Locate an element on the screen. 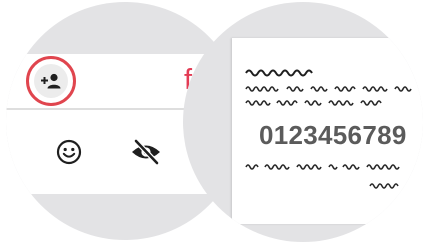 This screenshot has height=242, width=431. emoji-icon is located at coordinates (69, 152).